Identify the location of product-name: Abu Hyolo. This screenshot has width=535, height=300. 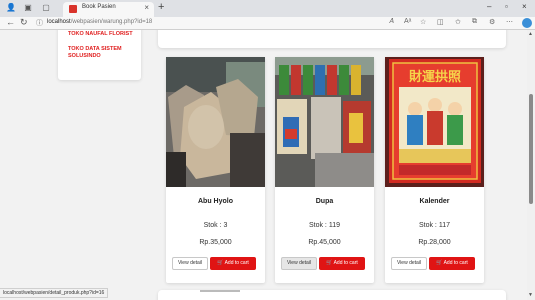
(215, 201).